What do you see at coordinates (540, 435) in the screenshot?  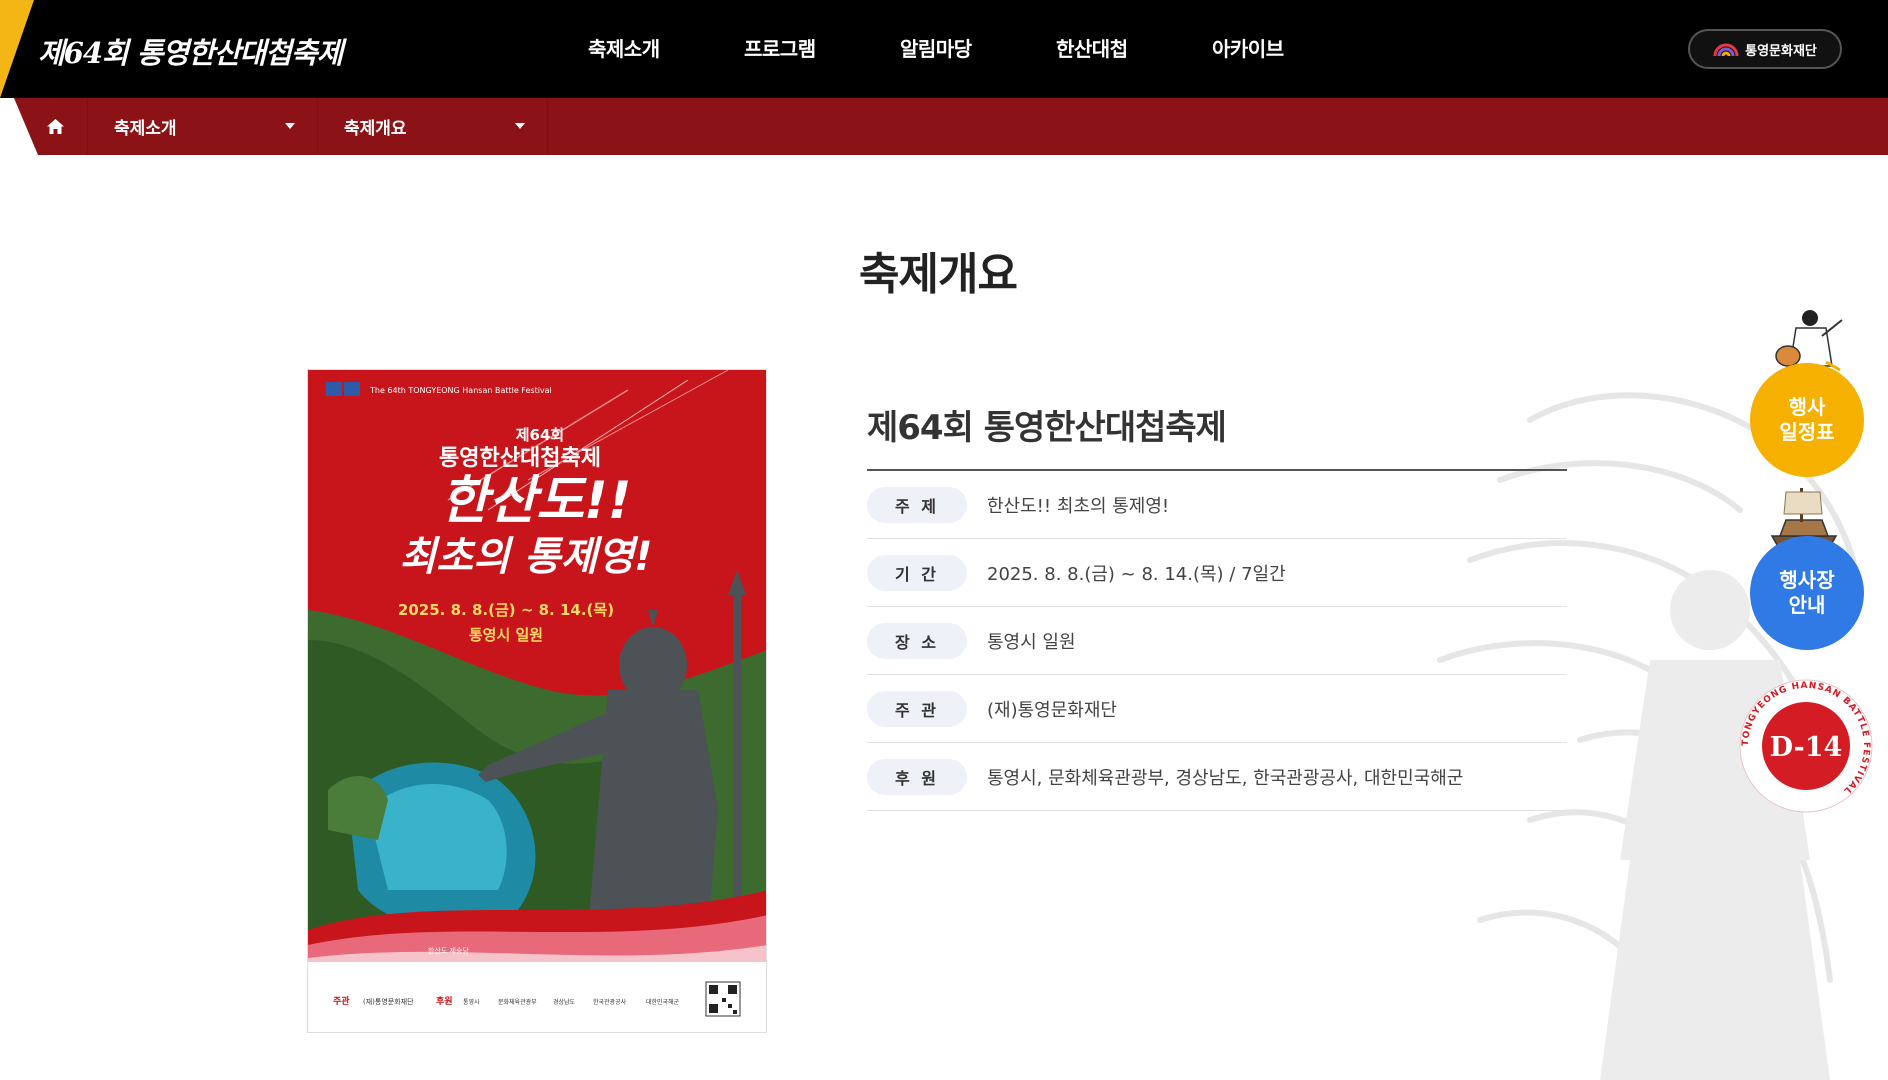 I see `poster-edition: 제64회` at bounding box center [540, 435].